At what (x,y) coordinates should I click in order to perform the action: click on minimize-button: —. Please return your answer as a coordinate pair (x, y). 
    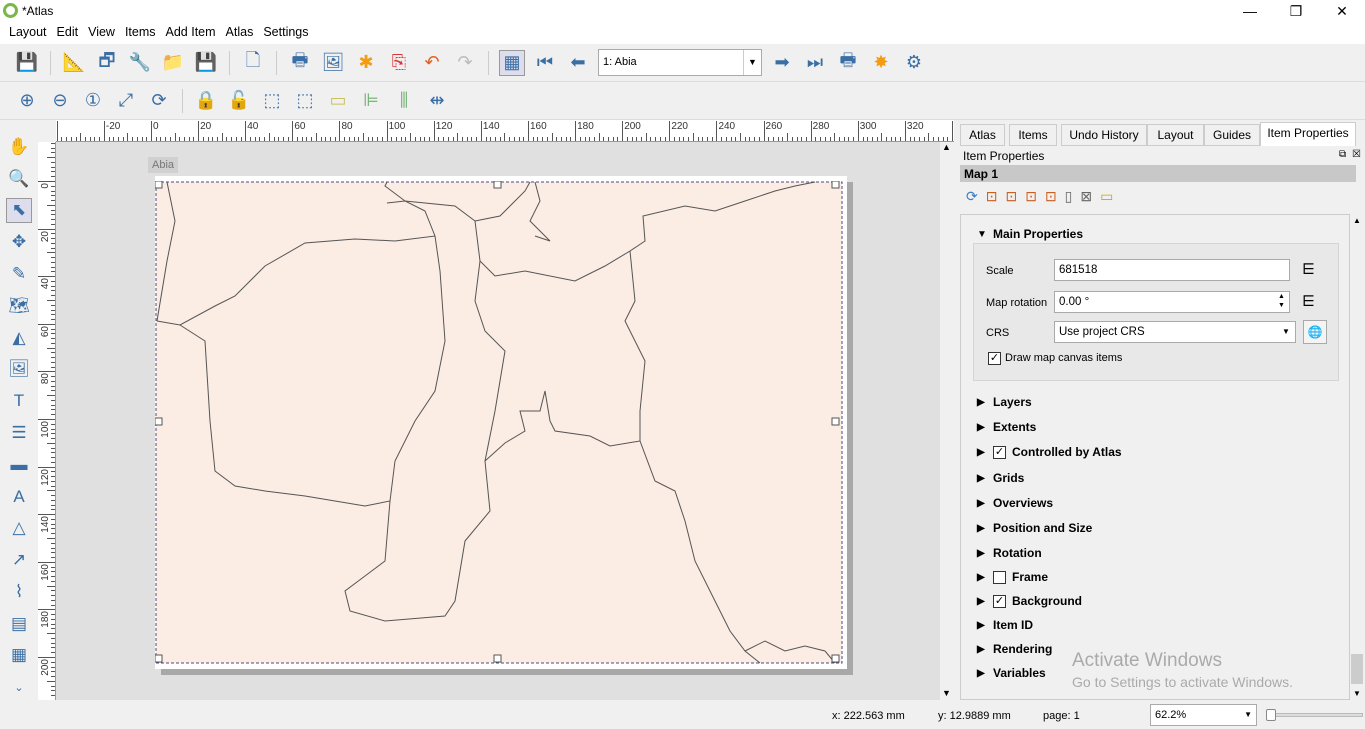
    Looking at the image, I should click on (1250, 11).